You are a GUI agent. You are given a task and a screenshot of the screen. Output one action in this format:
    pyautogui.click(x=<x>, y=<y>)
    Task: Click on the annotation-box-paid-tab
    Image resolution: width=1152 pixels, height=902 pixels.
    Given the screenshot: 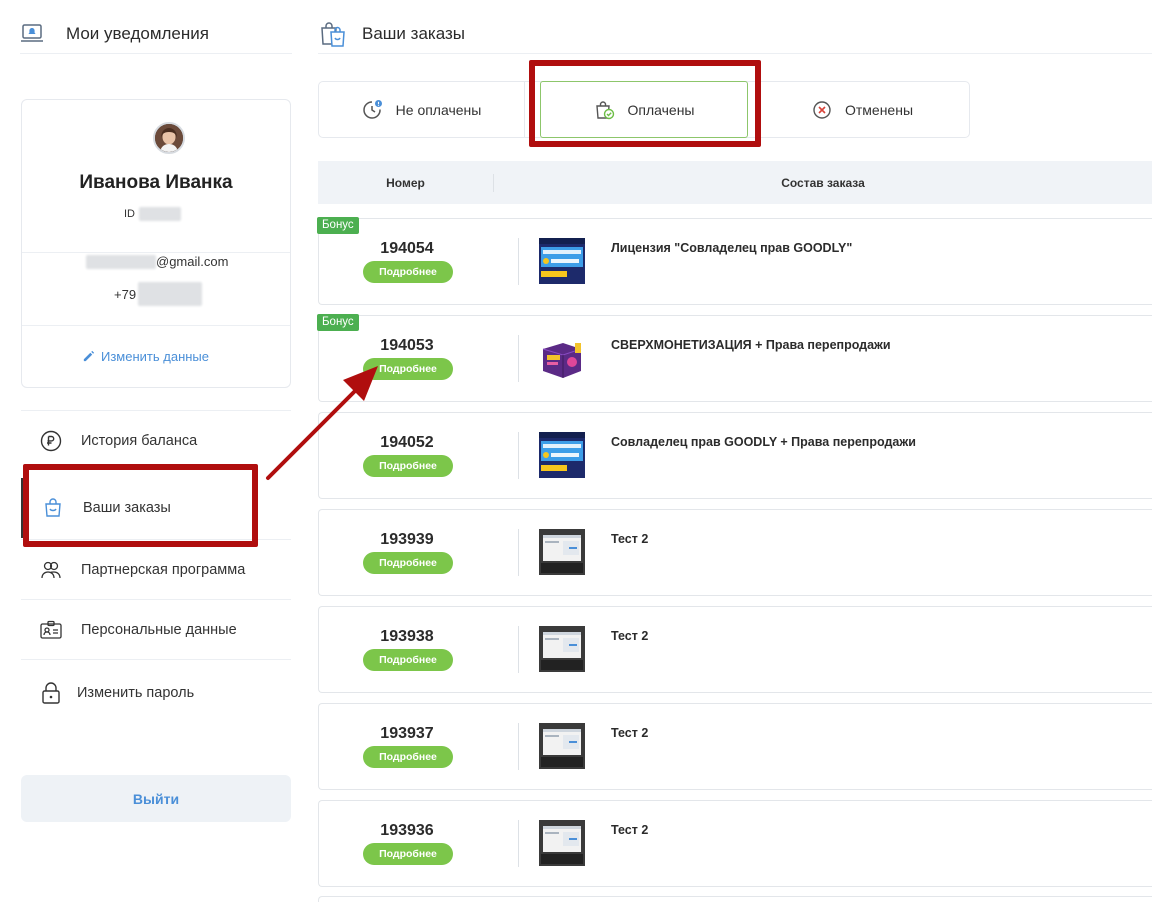 What is the action you would take?
    pyautogui.click(x=645, y=103)
    